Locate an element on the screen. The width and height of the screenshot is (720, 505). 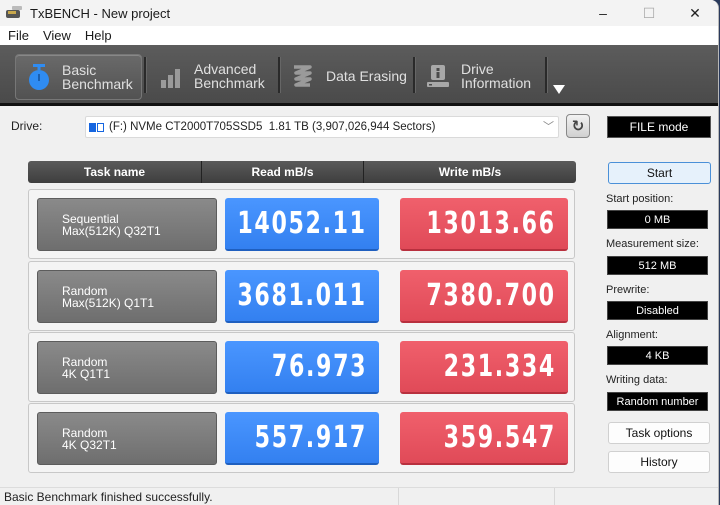
drive-icon is located at coordinates (97, 127).